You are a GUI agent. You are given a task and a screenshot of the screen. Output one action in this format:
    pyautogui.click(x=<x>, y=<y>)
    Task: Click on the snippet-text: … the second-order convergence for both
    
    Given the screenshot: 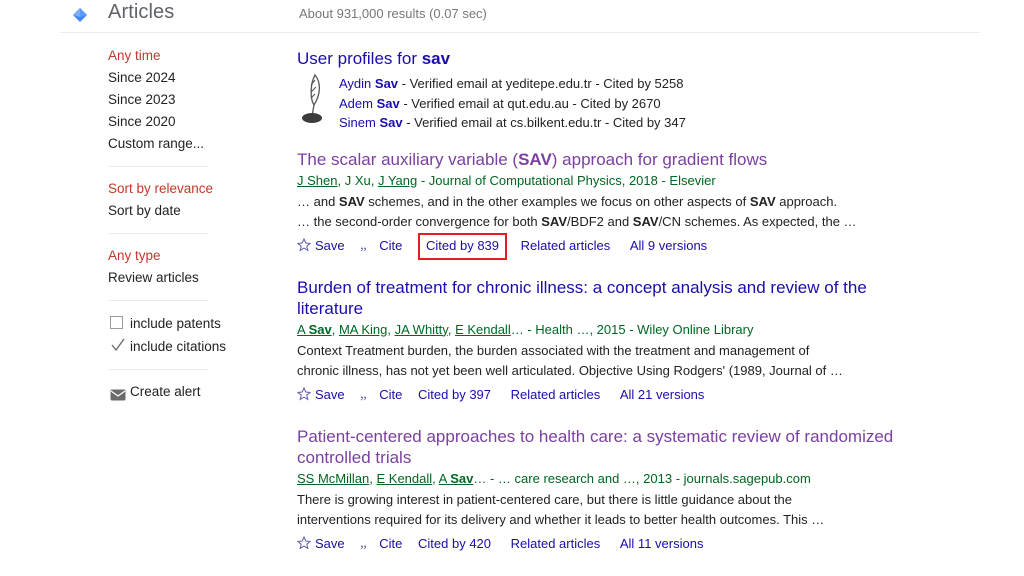 What is the action you would take?
    pyautogui.click(x=419, y=221)
    